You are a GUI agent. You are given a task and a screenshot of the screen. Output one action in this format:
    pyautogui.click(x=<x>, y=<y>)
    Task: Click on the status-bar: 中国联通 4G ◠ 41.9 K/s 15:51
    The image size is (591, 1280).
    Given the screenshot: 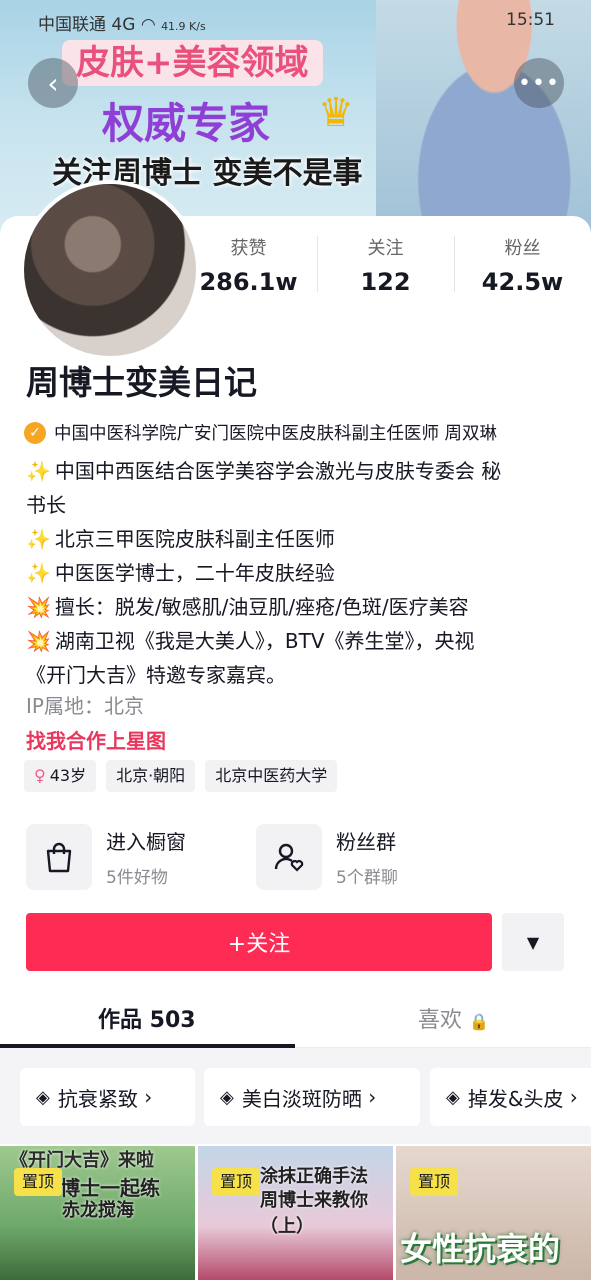 What is the action you would take?
    pyautogui.click(x=295, y=22)
    